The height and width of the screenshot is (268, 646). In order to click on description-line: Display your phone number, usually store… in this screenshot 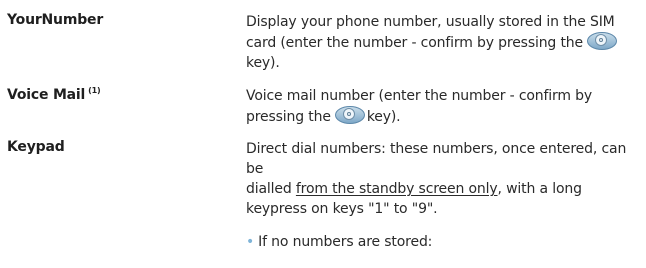, I will do `click(430, 22)`.